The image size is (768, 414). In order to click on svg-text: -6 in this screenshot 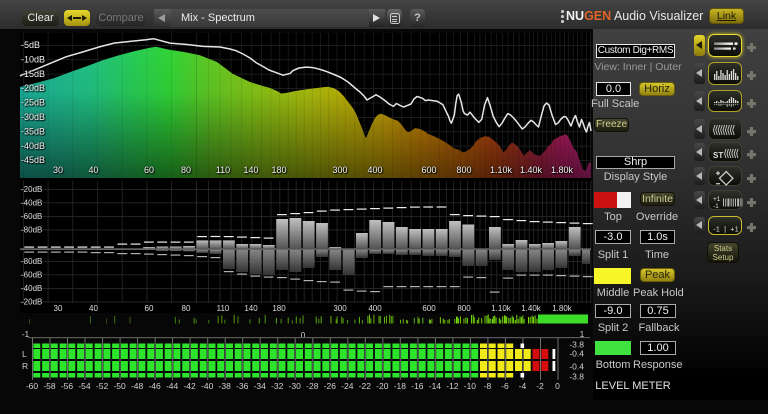, I will do `click(505, 386)`.